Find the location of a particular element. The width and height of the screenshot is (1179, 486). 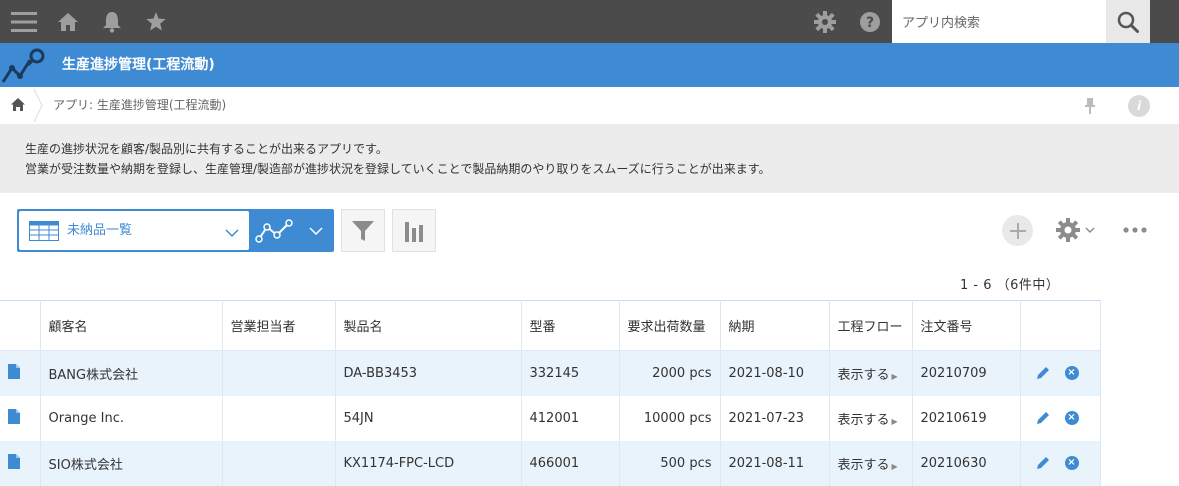

graph-icon is located at coordinates (274, 230).